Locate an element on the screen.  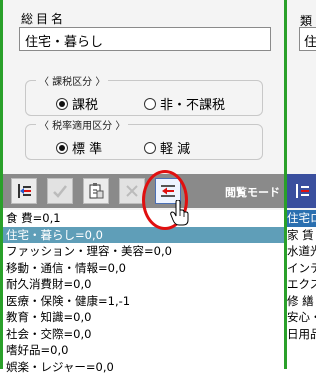
item-name-field: 住宅・暮らし is located at coordinates (145, 39).